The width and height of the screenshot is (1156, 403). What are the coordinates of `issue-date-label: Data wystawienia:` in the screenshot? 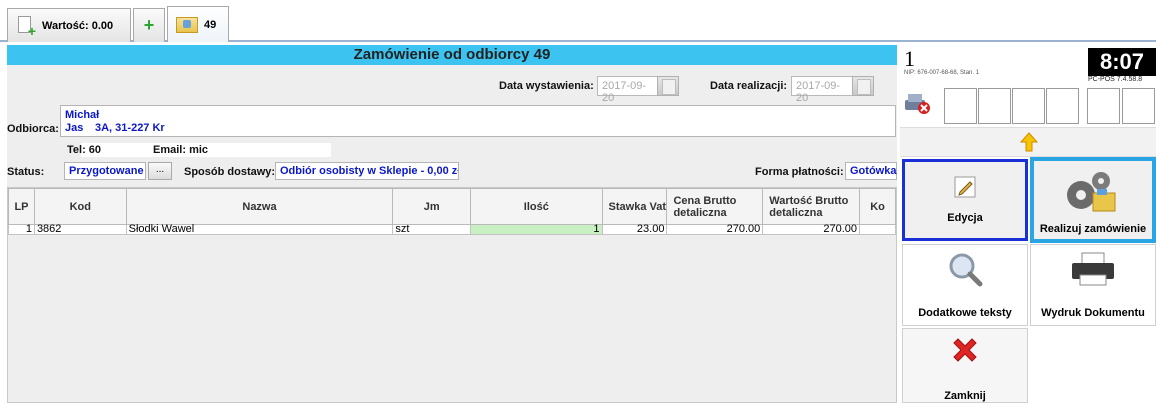 It's located at (546, 86).